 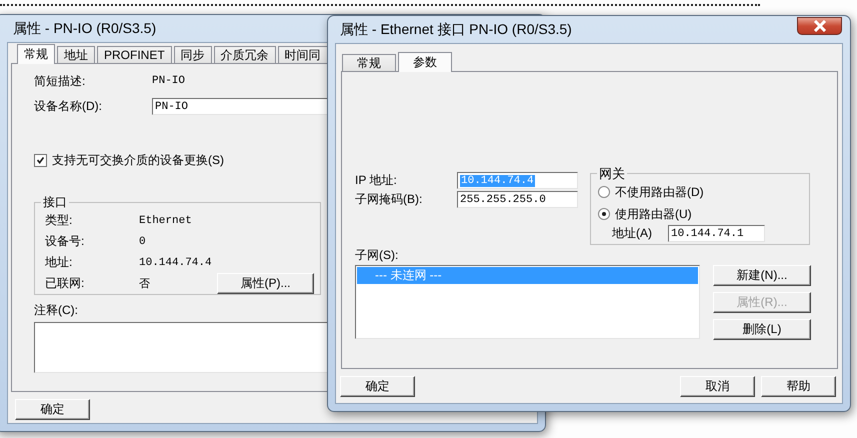 I want to click on close-button, so click(x=819, y=26).